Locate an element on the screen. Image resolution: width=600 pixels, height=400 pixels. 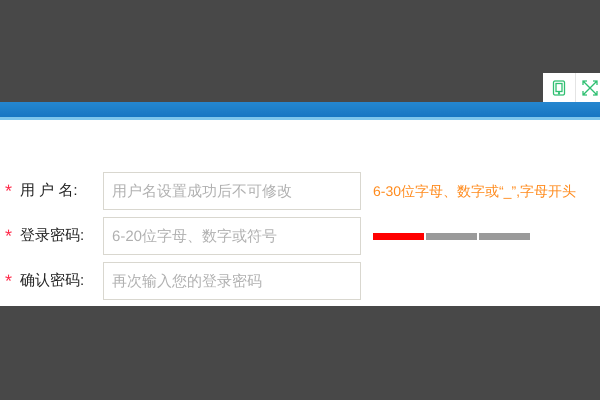
field-hint: 6-30位字母、数字或“_”,字母开头 is located at coordinates (474, 191).